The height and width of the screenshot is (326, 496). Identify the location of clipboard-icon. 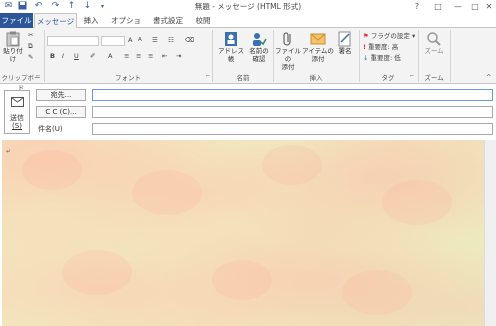
(13, 39).